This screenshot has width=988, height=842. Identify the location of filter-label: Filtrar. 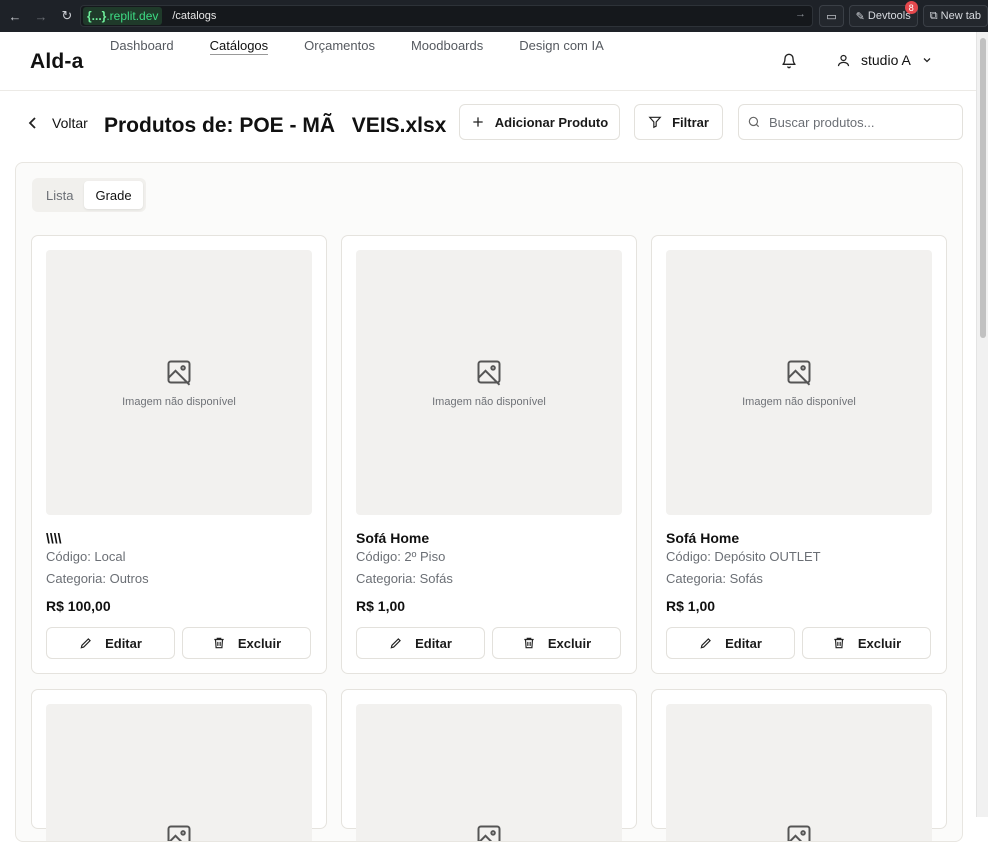
(690, 122).